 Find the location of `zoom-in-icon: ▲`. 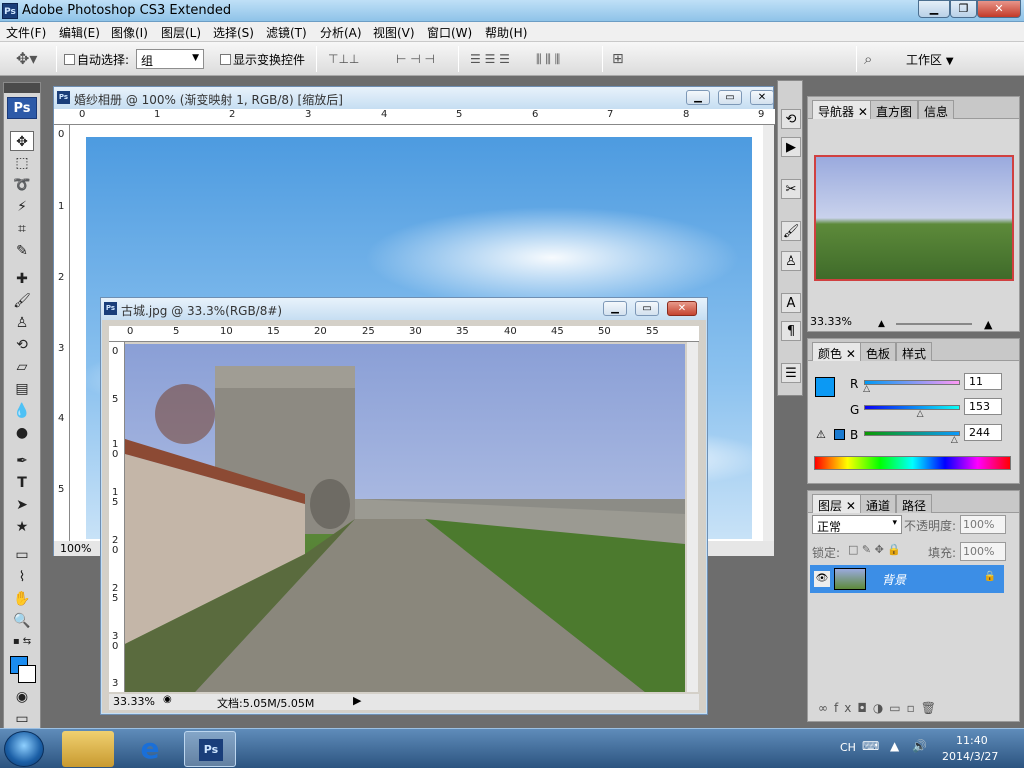

zoom-in-icon: ▲ is located at coordinates (988, 324).